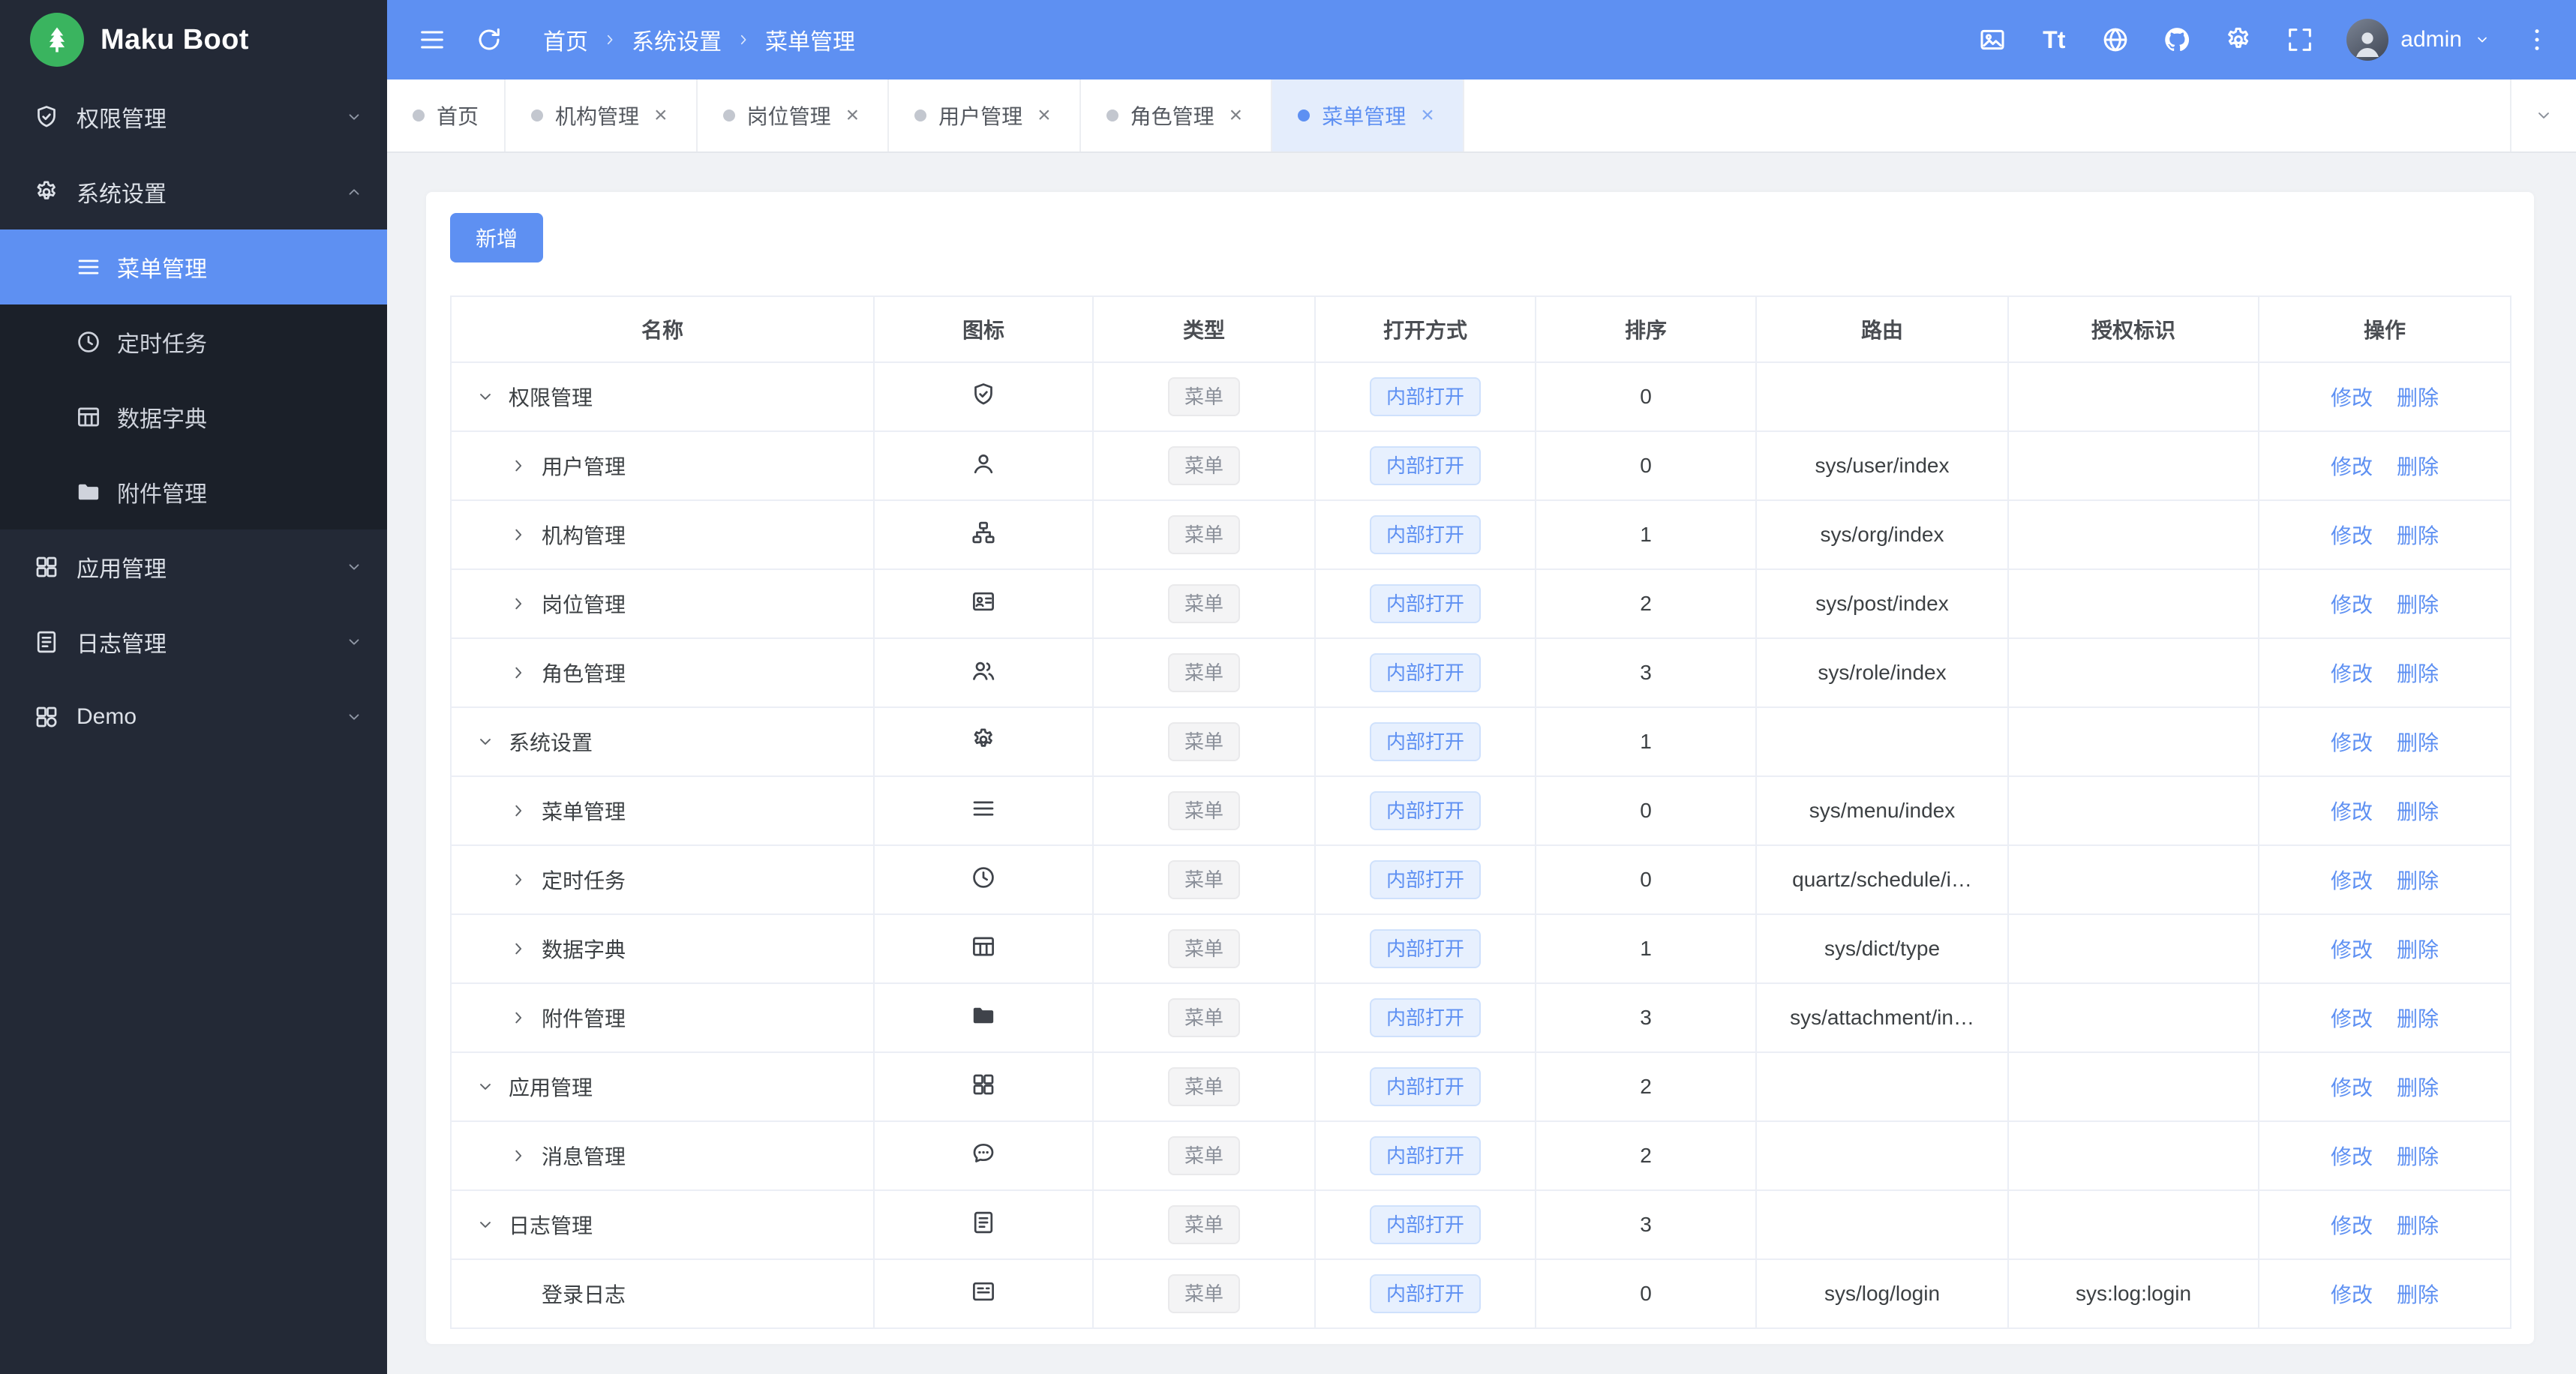  Describe the element at coordinates (2537, 40) in the screenshot. I see `more-vertical-icon` at that location.